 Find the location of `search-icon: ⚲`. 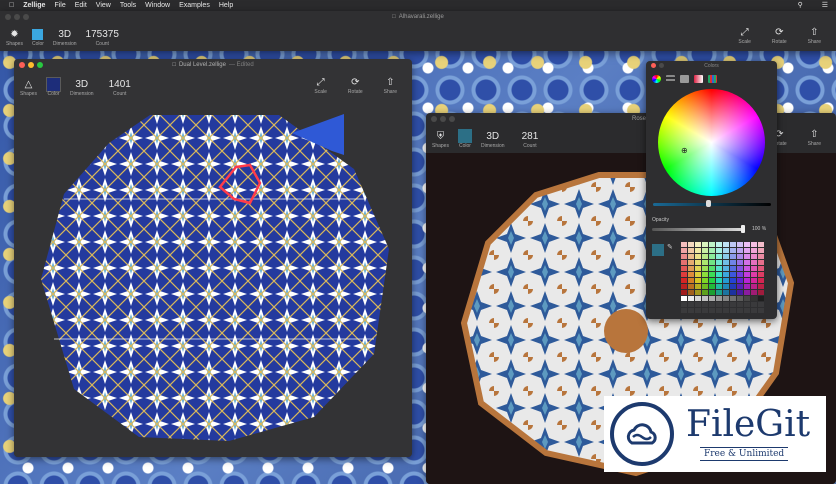

search-icon: ⚲ is located at coordinates (800, 5).